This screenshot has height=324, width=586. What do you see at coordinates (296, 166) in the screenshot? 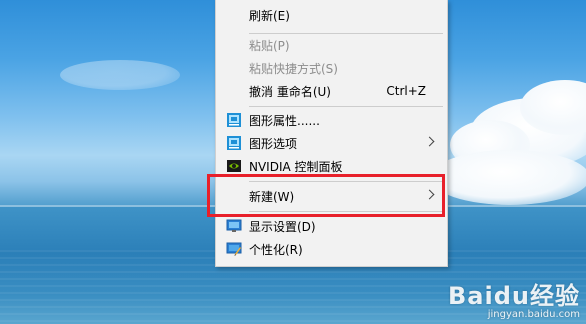
I see `menu-item-label: NVIDIA 控制面板` at bounding box center [296, 166].